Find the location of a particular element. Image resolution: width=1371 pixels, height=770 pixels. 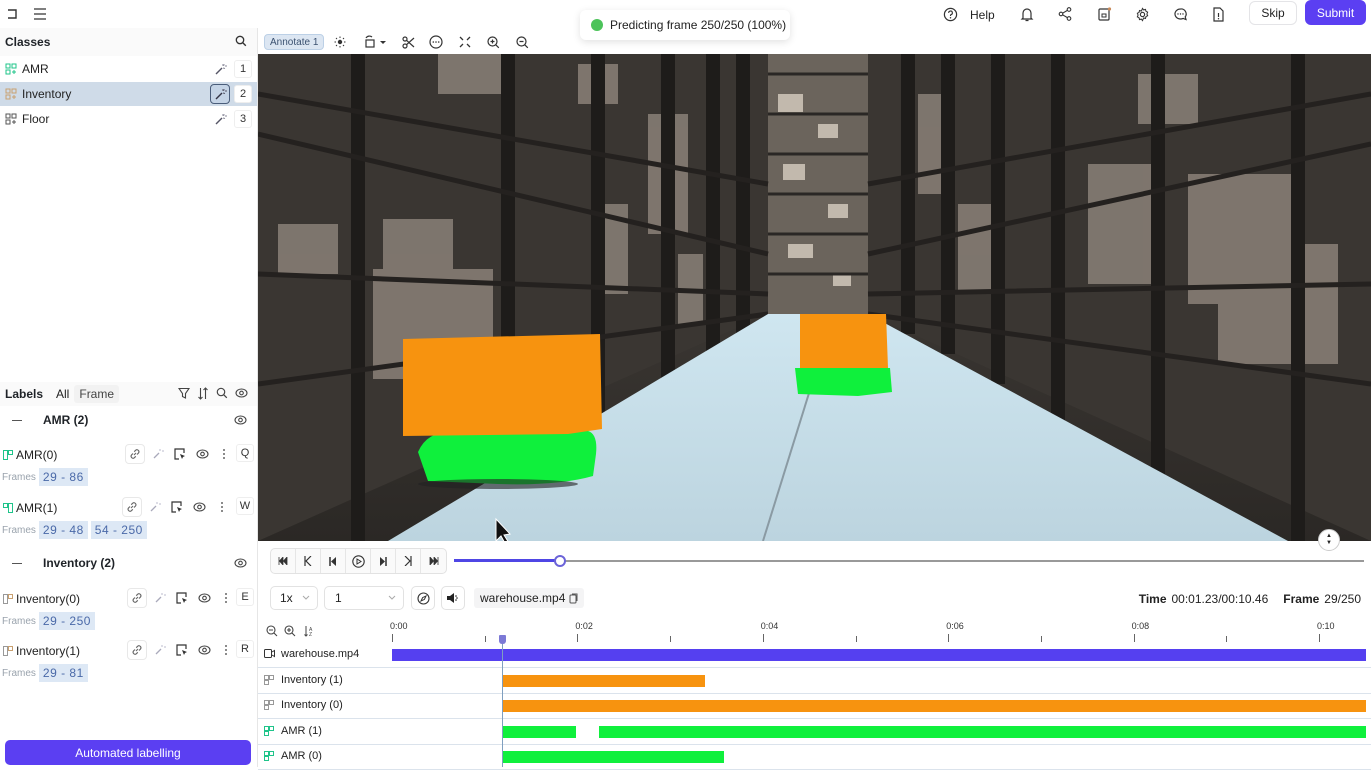

zoom-in-icon is located at coordinates (493, 42).